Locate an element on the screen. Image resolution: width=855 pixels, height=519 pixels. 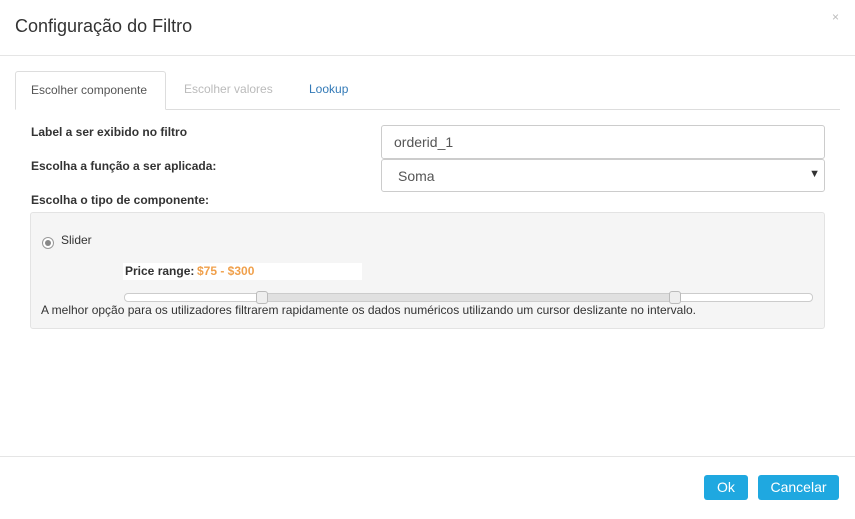
tab-escolher-componente: Escolher componente is located at coordinates (90, 90).